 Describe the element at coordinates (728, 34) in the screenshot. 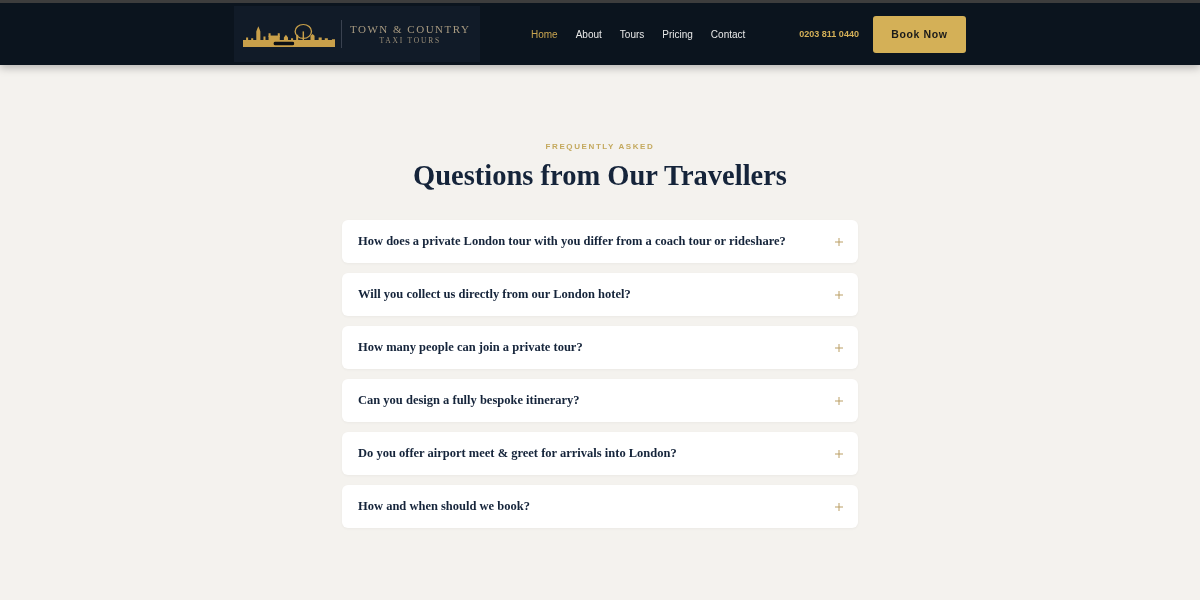

I see `nav-link: Contact` at that location.